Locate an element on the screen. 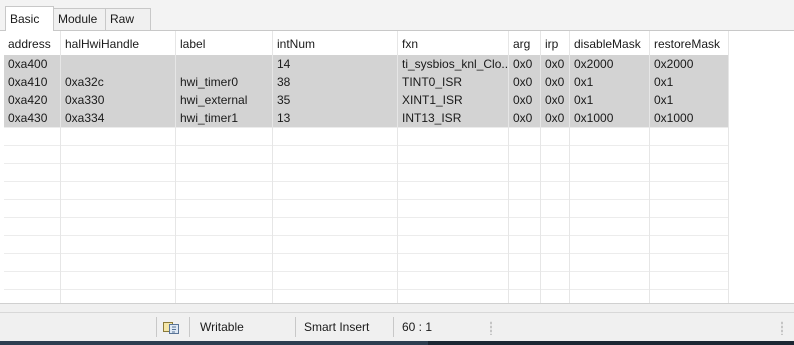 Image resolution: width=794 pixels, height=345 pixels. tab-module: Module is located at coordinates (79, 19).